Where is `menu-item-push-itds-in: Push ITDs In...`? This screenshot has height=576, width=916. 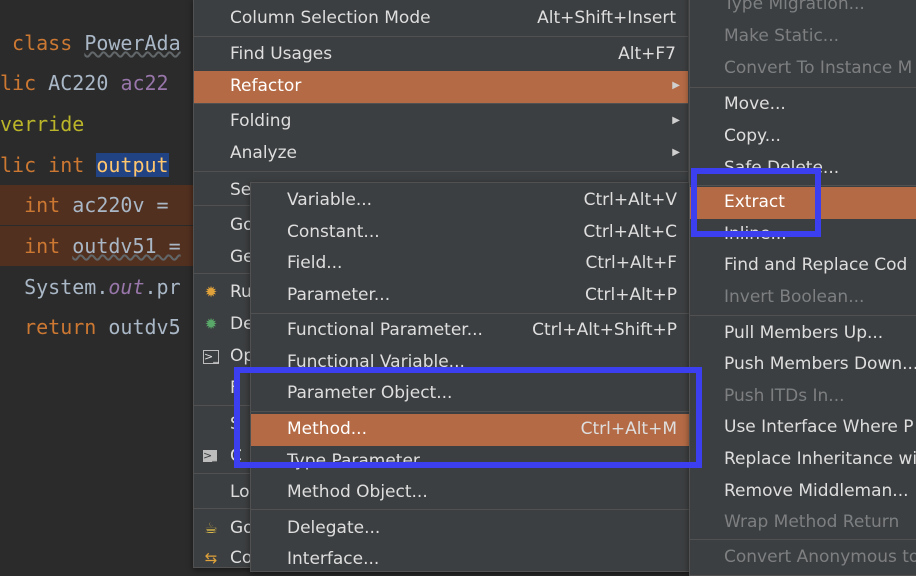
menu-item-push-itds-in: Push ITDs In... is located at coordinates (803, 397).